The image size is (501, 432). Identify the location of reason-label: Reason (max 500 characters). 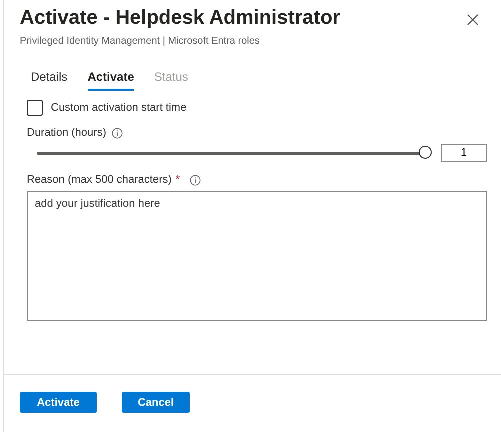
(99, 180).